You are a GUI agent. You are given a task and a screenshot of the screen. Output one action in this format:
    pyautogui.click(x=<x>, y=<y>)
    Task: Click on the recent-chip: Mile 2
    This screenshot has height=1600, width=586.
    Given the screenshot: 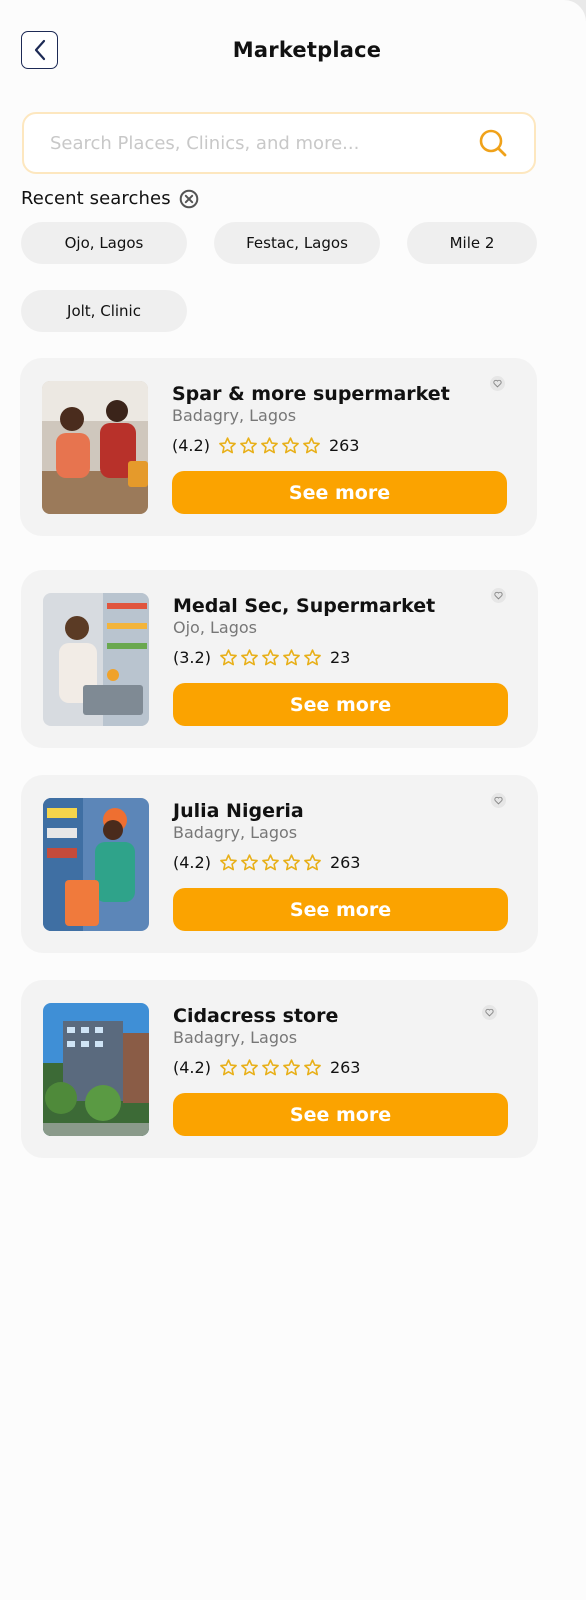 What is the action you would take?
    pyautogui.click(x=472, y=243)
    